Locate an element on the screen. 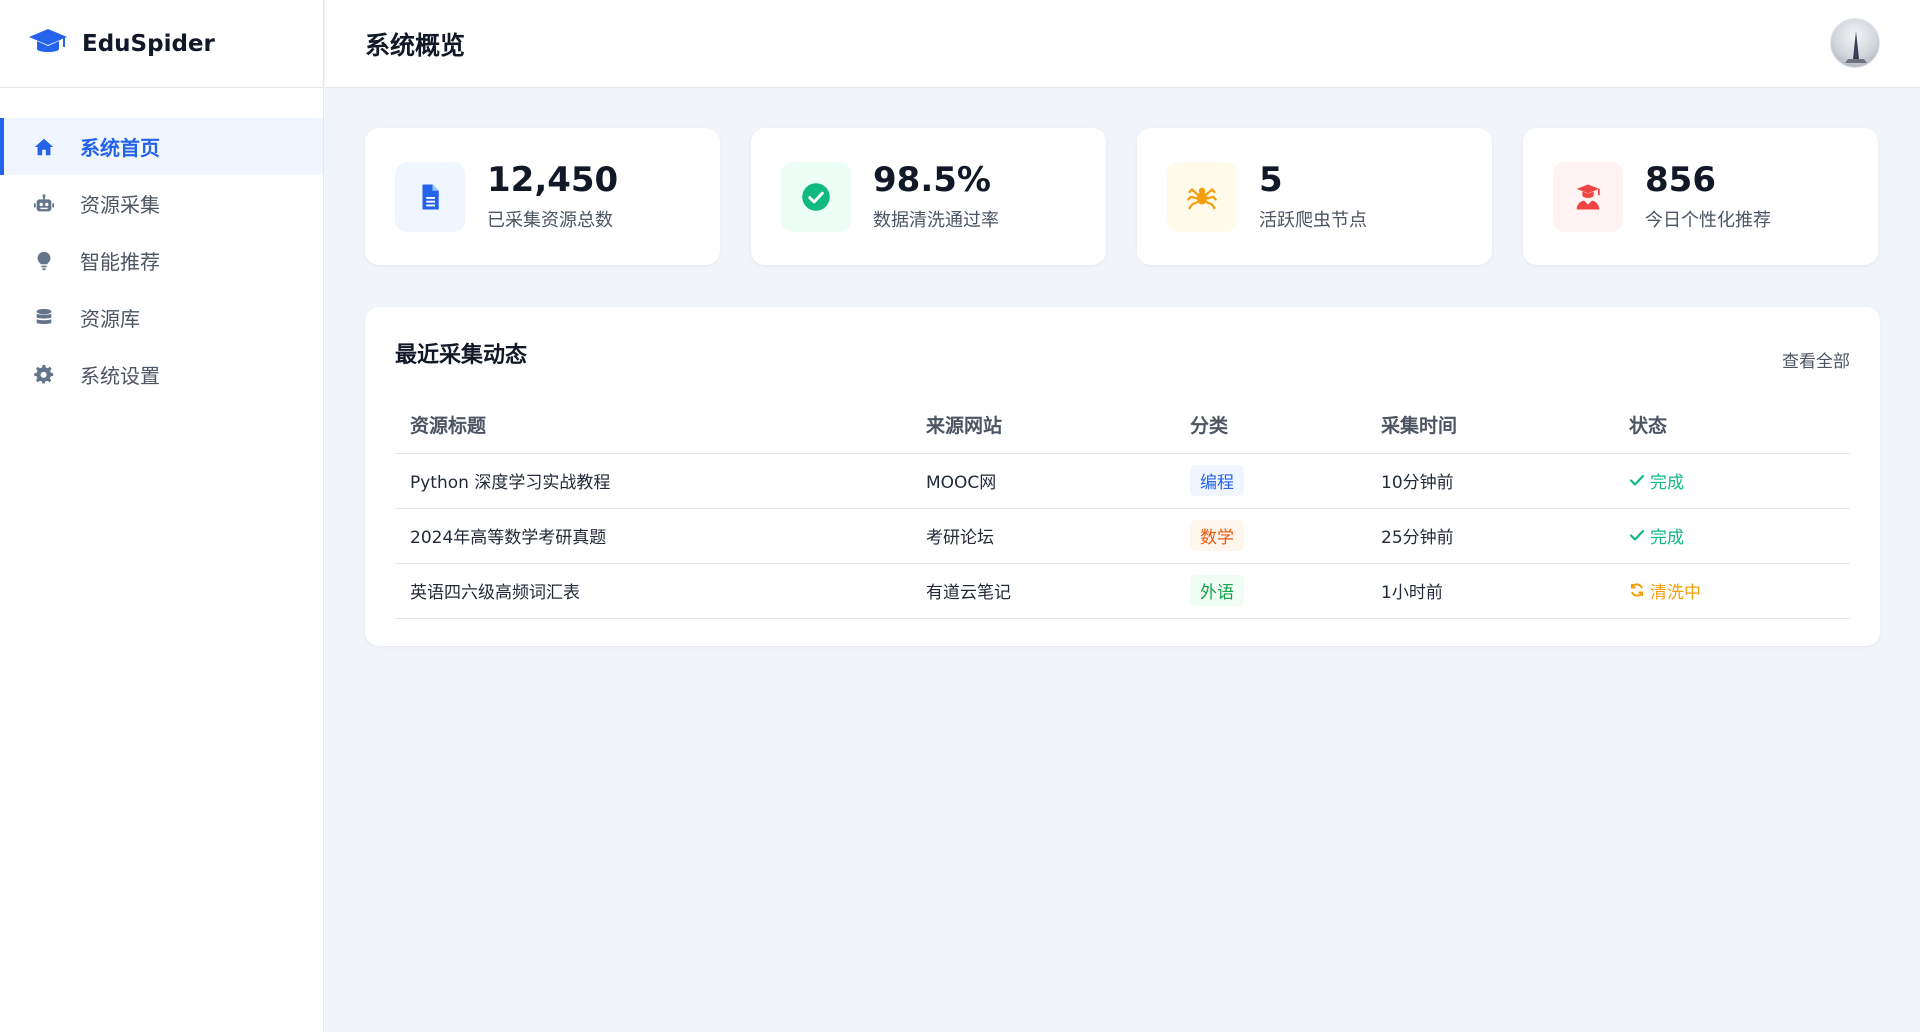 This screenshot has width=1920, height=1032. page-title: 系统概览 is located at coordinates (415, 45).